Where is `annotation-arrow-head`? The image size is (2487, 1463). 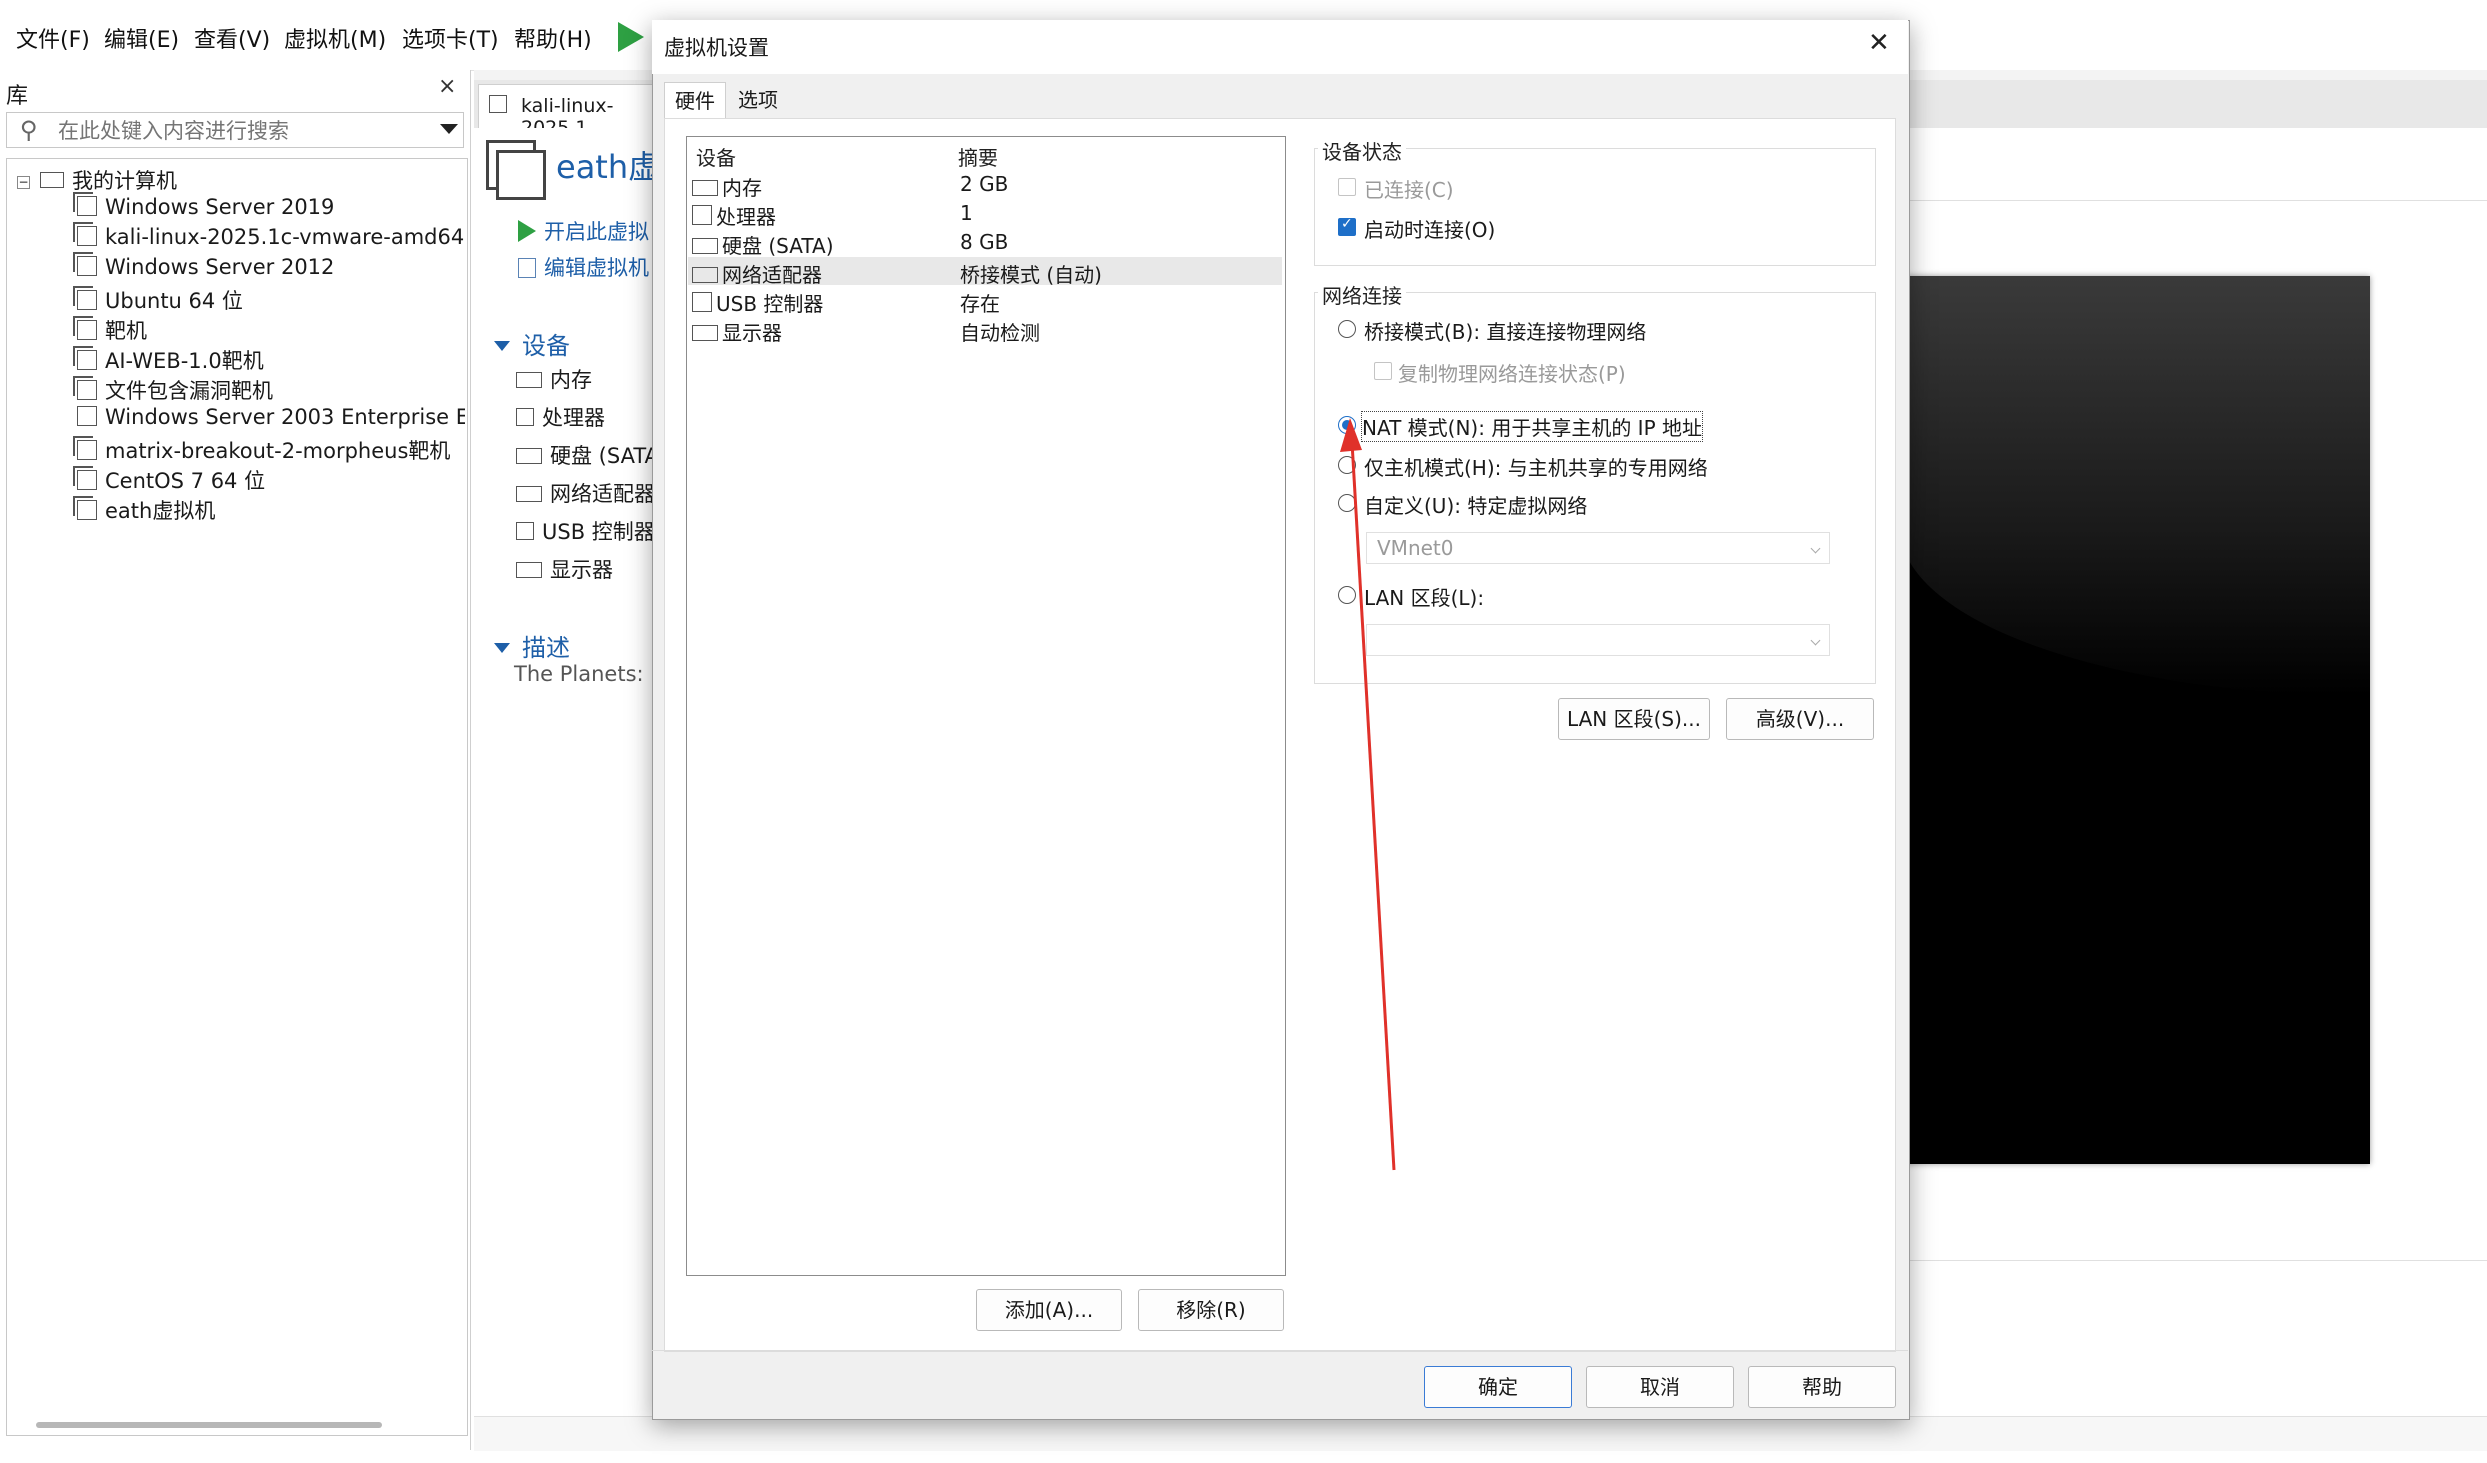
annotation-arrow-head is located at coordinates (1351, 435).